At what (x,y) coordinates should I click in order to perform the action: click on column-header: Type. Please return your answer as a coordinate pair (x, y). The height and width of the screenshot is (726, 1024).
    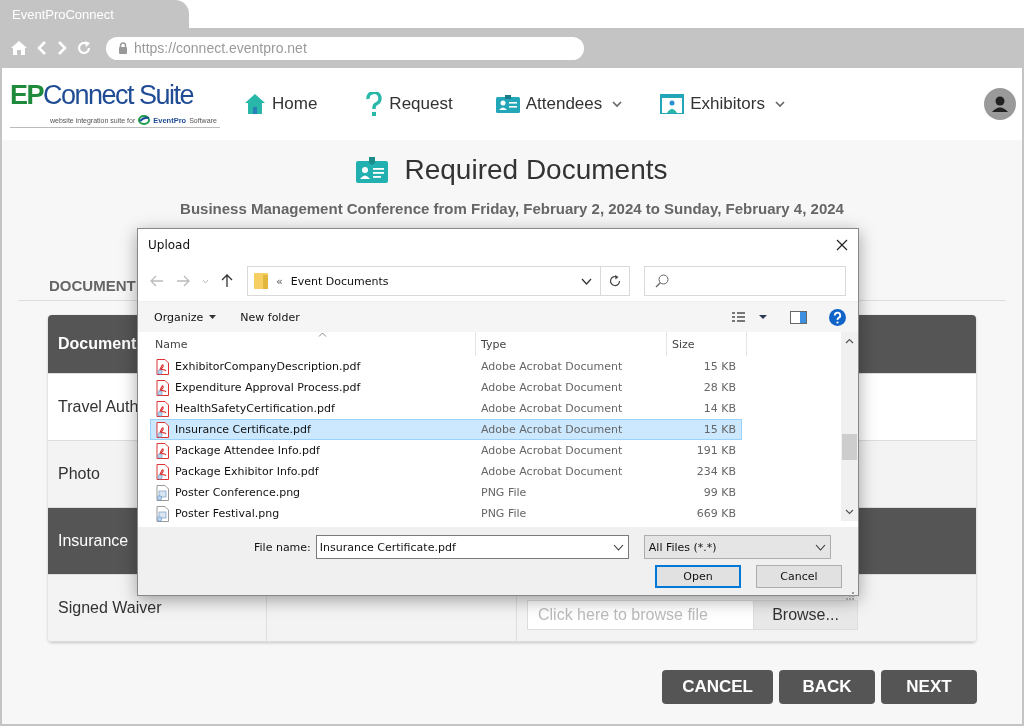
    Looking at the image, I should click on (571, 344).